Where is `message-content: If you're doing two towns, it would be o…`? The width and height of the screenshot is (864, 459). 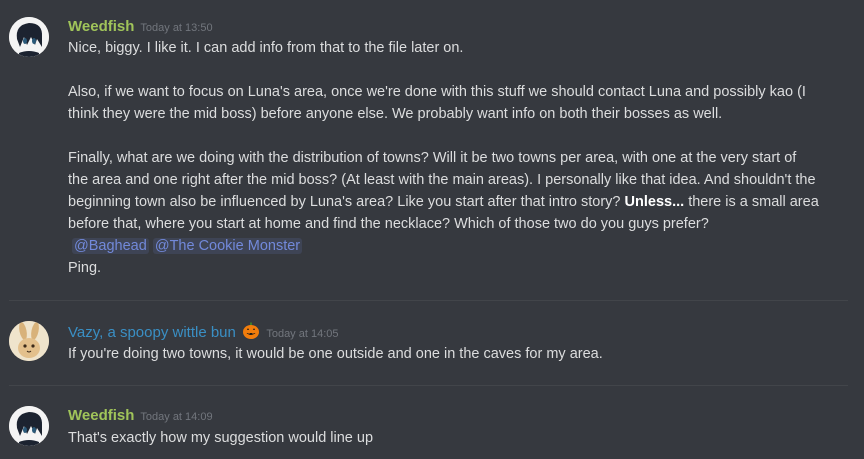 message-content: If you're doing two towns, it would be o… is located at coordinates (458, 354).